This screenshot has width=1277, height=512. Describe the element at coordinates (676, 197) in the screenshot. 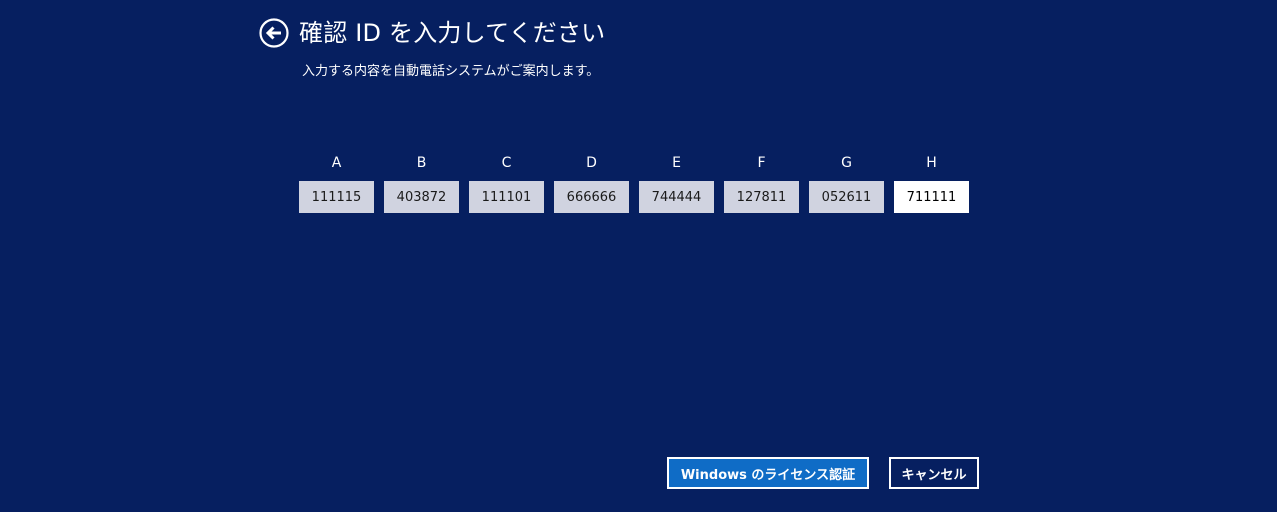

I see `group-input-e` at that location.